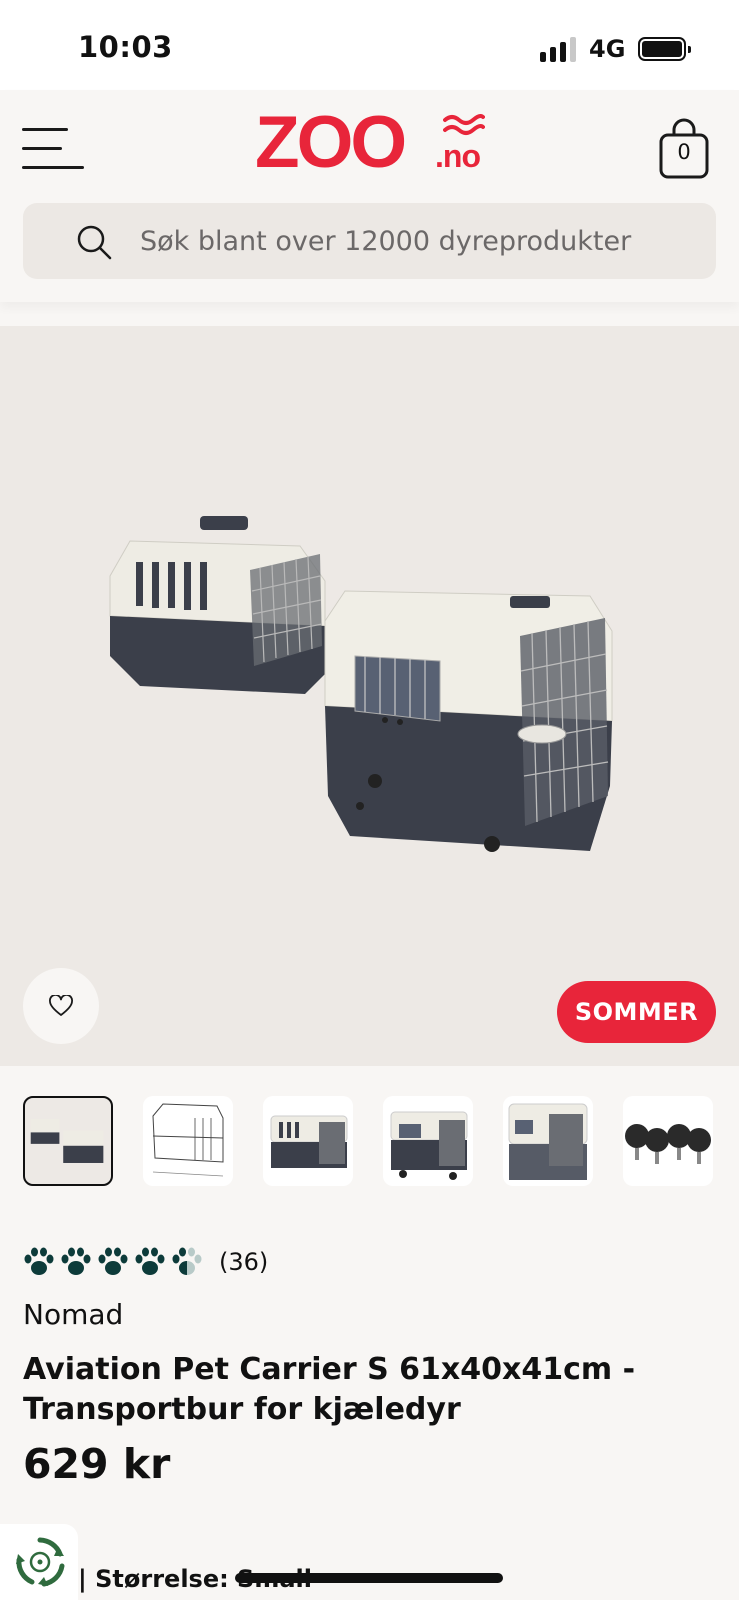 Image resolution: width=739 pixels, height=1600 pixels. What do you see at coordinates (664, 49) in the screenshot?
I see `battery-icon` at bounding box center [664, 49].